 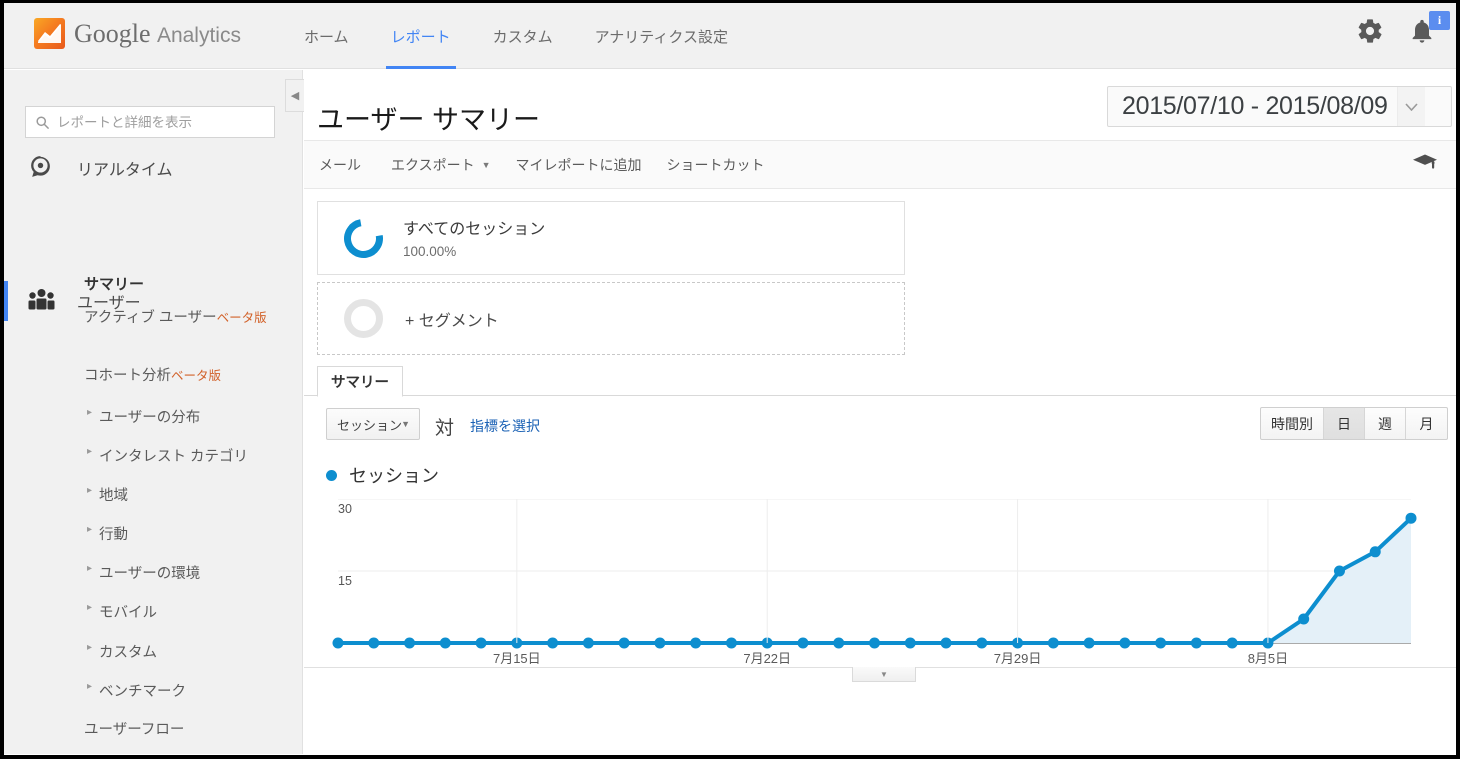 I want to click on sidebar-collapse-button: ◀, so click(x=294, y=95).